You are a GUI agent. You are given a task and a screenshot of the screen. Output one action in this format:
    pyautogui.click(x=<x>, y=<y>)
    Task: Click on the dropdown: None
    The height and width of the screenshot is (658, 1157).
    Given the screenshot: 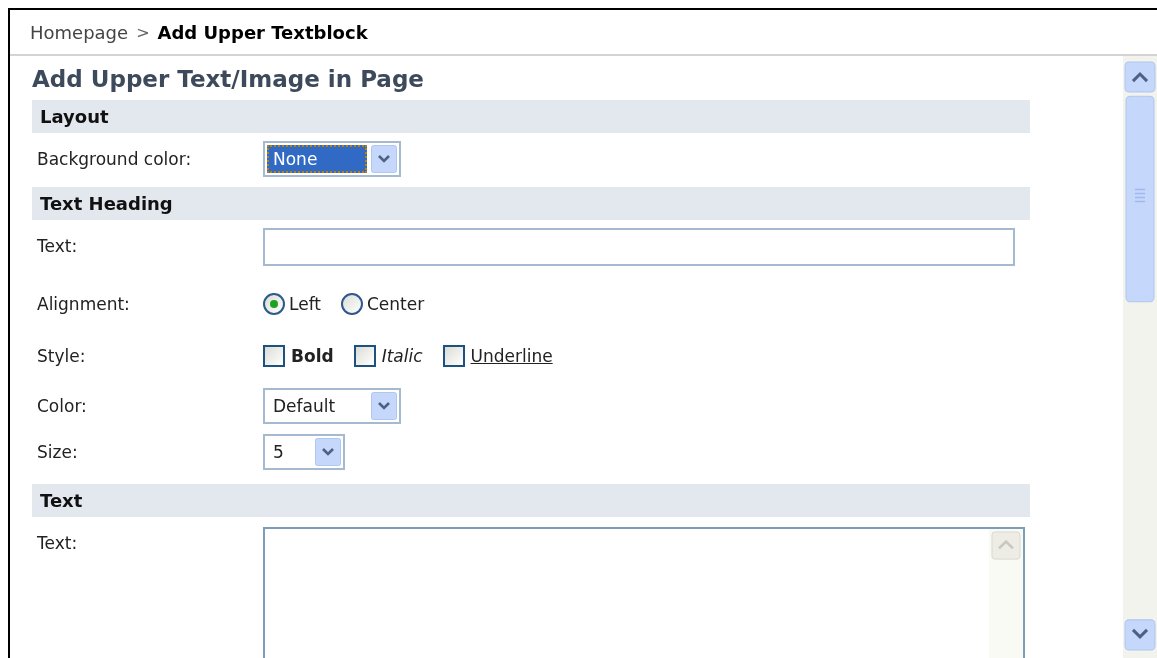 What is the action you would take?
    pyautogui.click(x=332, y=159)
    